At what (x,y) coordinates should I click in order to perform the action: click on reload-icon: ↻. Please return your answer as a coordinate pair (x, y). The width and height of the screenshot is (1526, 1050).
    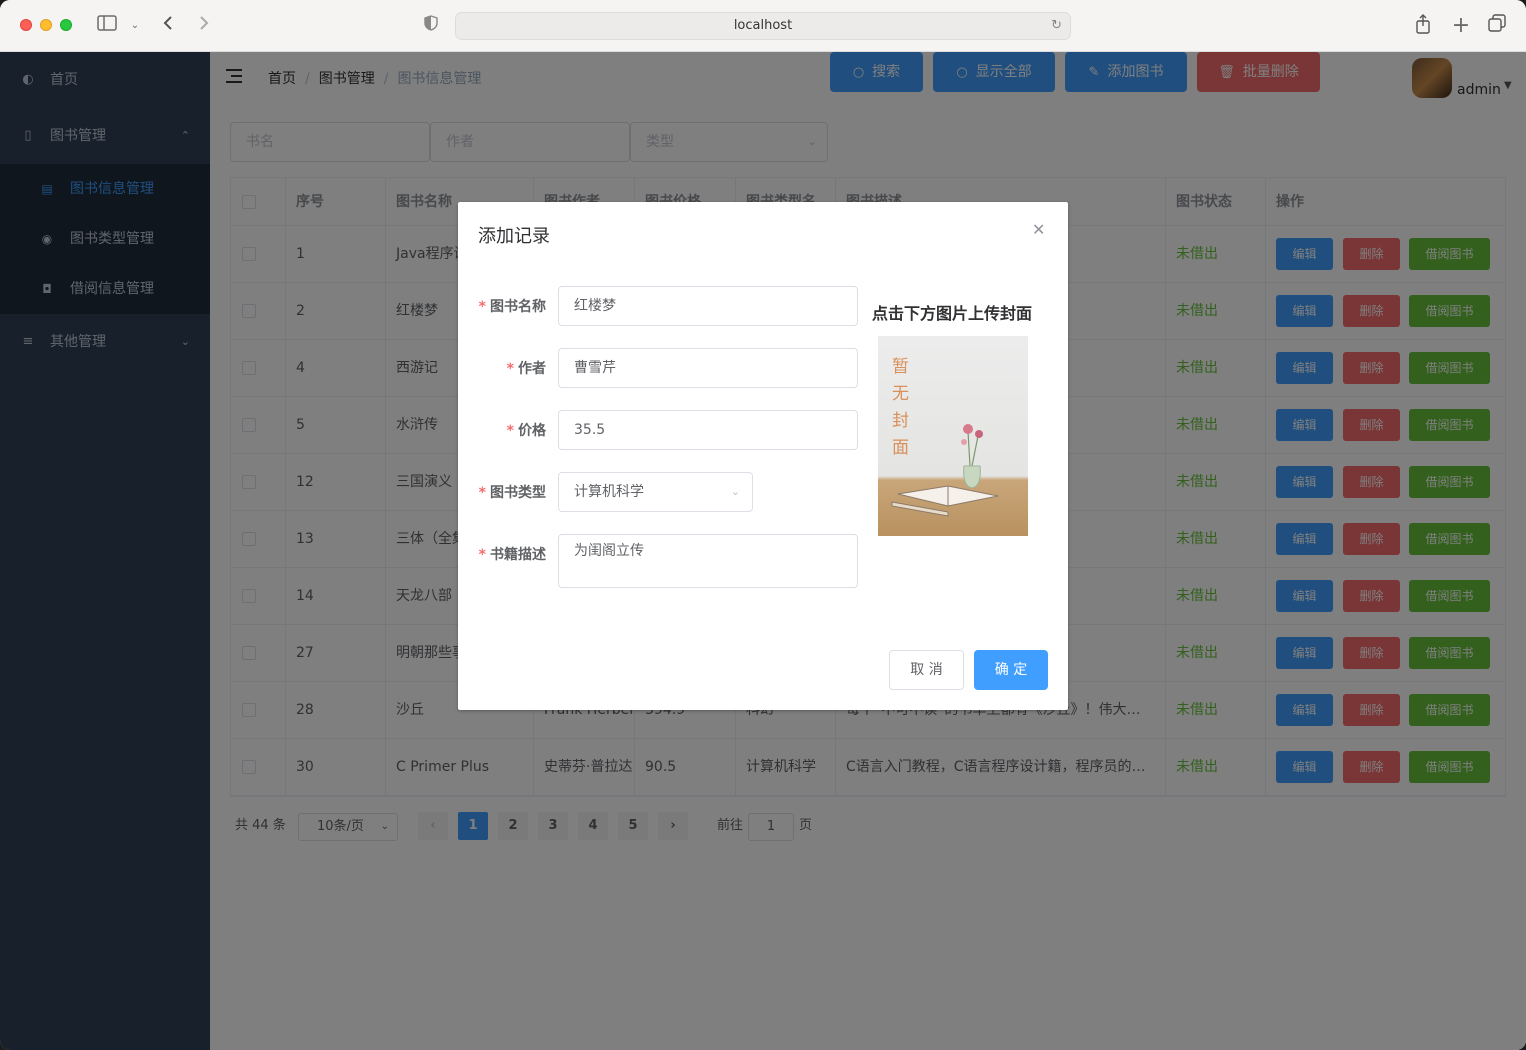
    Looking at the image, I should click on (1056, 26).